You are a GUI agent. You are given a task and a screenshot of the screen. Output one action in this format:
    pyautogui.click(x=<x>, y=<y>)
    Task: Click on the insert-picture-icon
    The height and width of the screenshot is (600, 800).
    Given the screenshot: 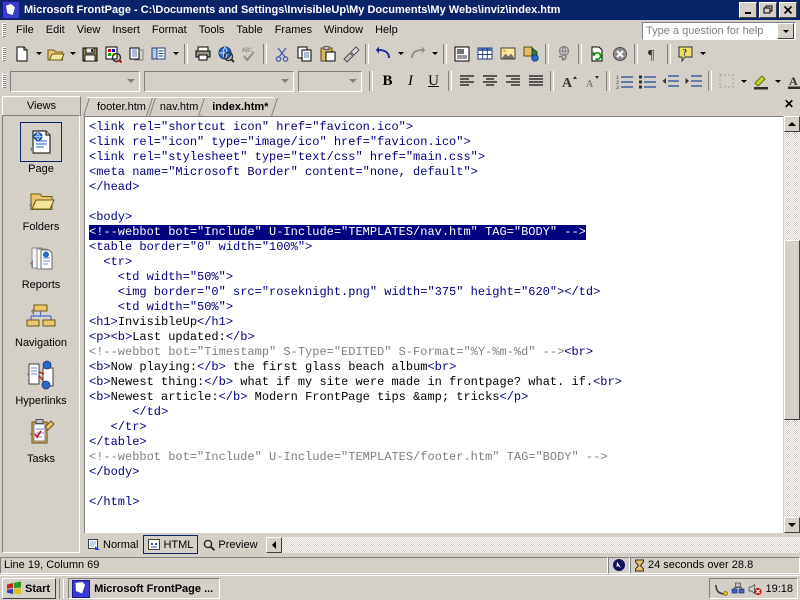 What is the action you would take?
    pyautogui.click(x=507, y=54)
    